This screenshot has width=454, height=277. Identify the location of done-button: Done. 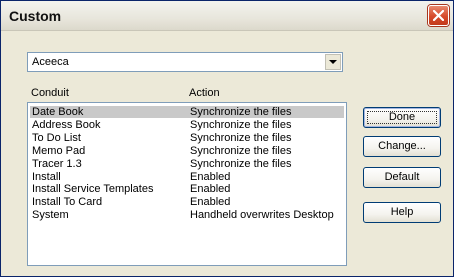
(402, 117).